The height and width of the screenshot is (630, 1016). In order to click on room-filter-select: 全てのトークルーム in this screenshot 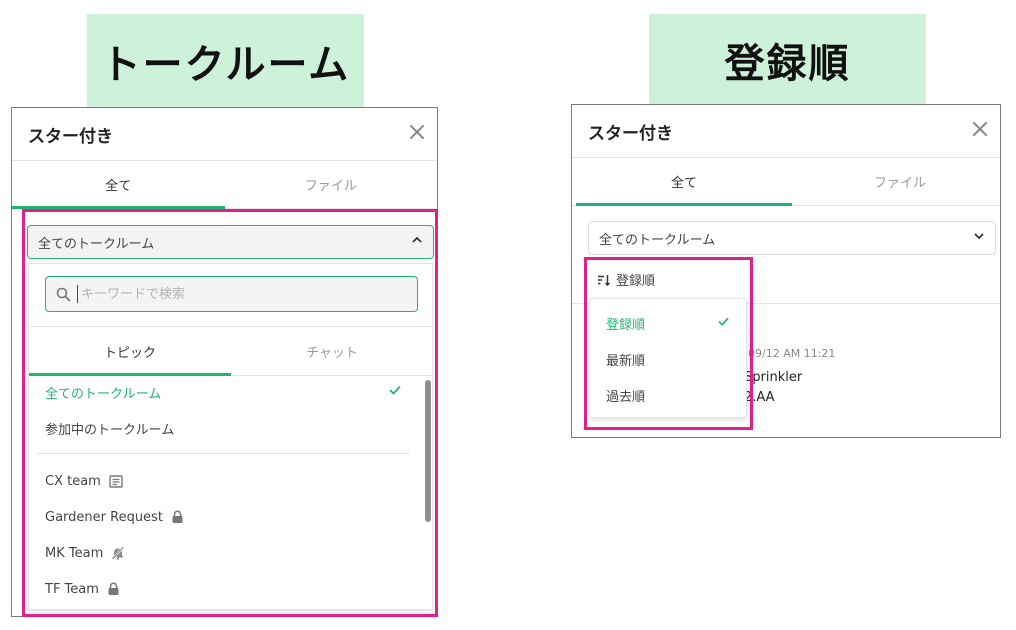, I will do `click(792, 238)`.